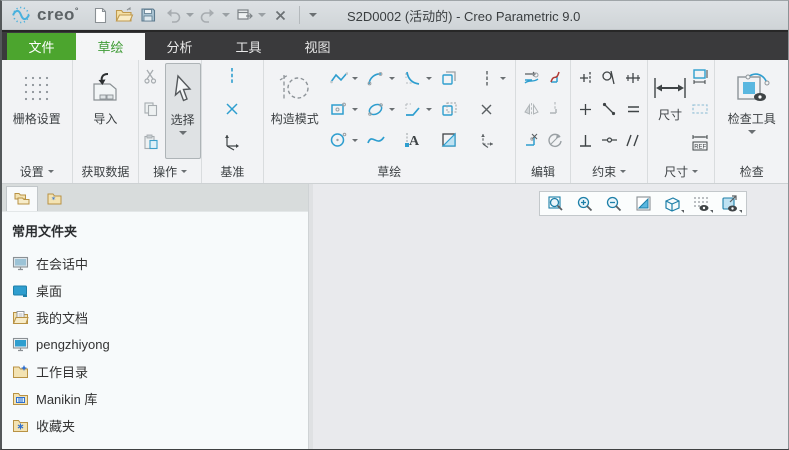 This screenshot has width=789, height=450. What do you see at coordinates (179, 46) in the screenshot?
I see `tab-analysis: 分析` at bounding box center [179, 46].